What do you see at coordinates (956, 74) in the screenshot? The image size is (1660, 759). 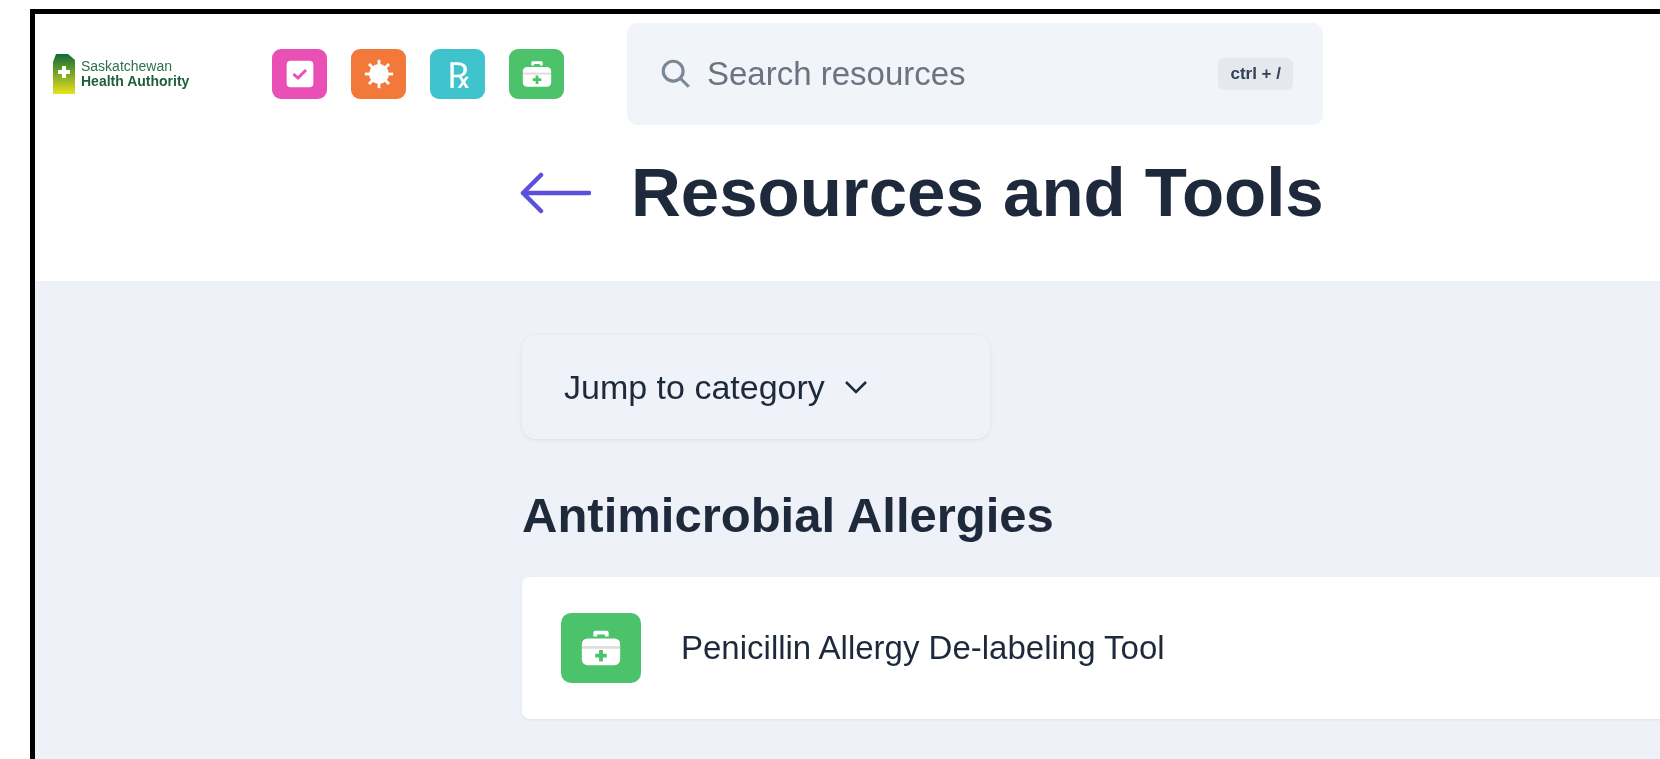 I see `search-field: Search resources` at bounding box center [956, 74].